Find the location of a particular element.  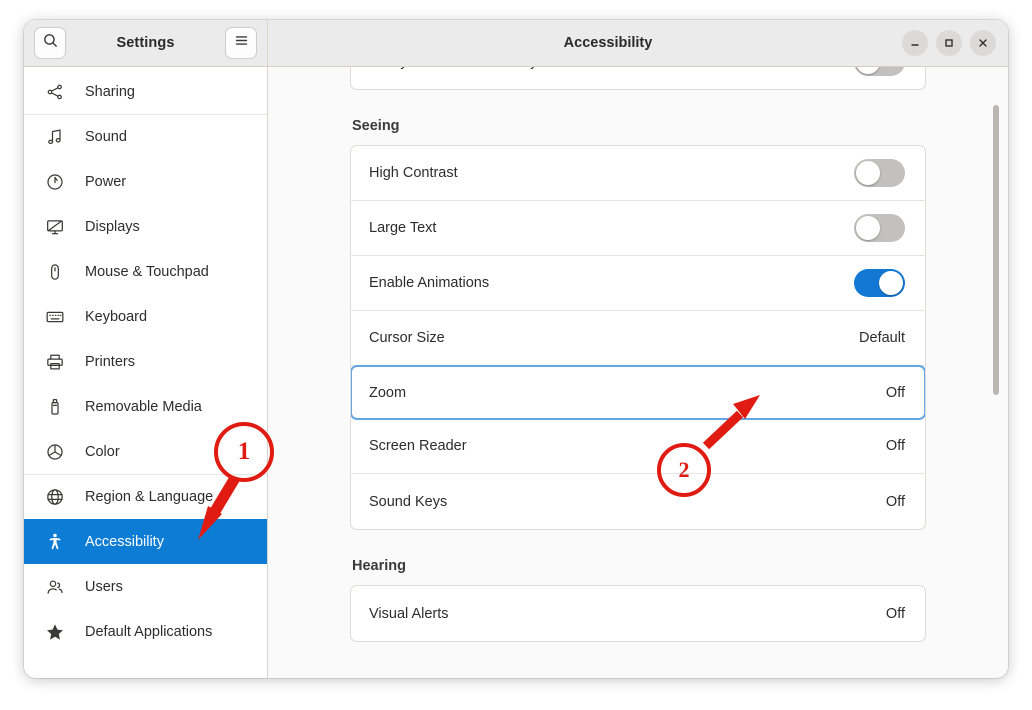

search-button is located at coordinates (50, 43).